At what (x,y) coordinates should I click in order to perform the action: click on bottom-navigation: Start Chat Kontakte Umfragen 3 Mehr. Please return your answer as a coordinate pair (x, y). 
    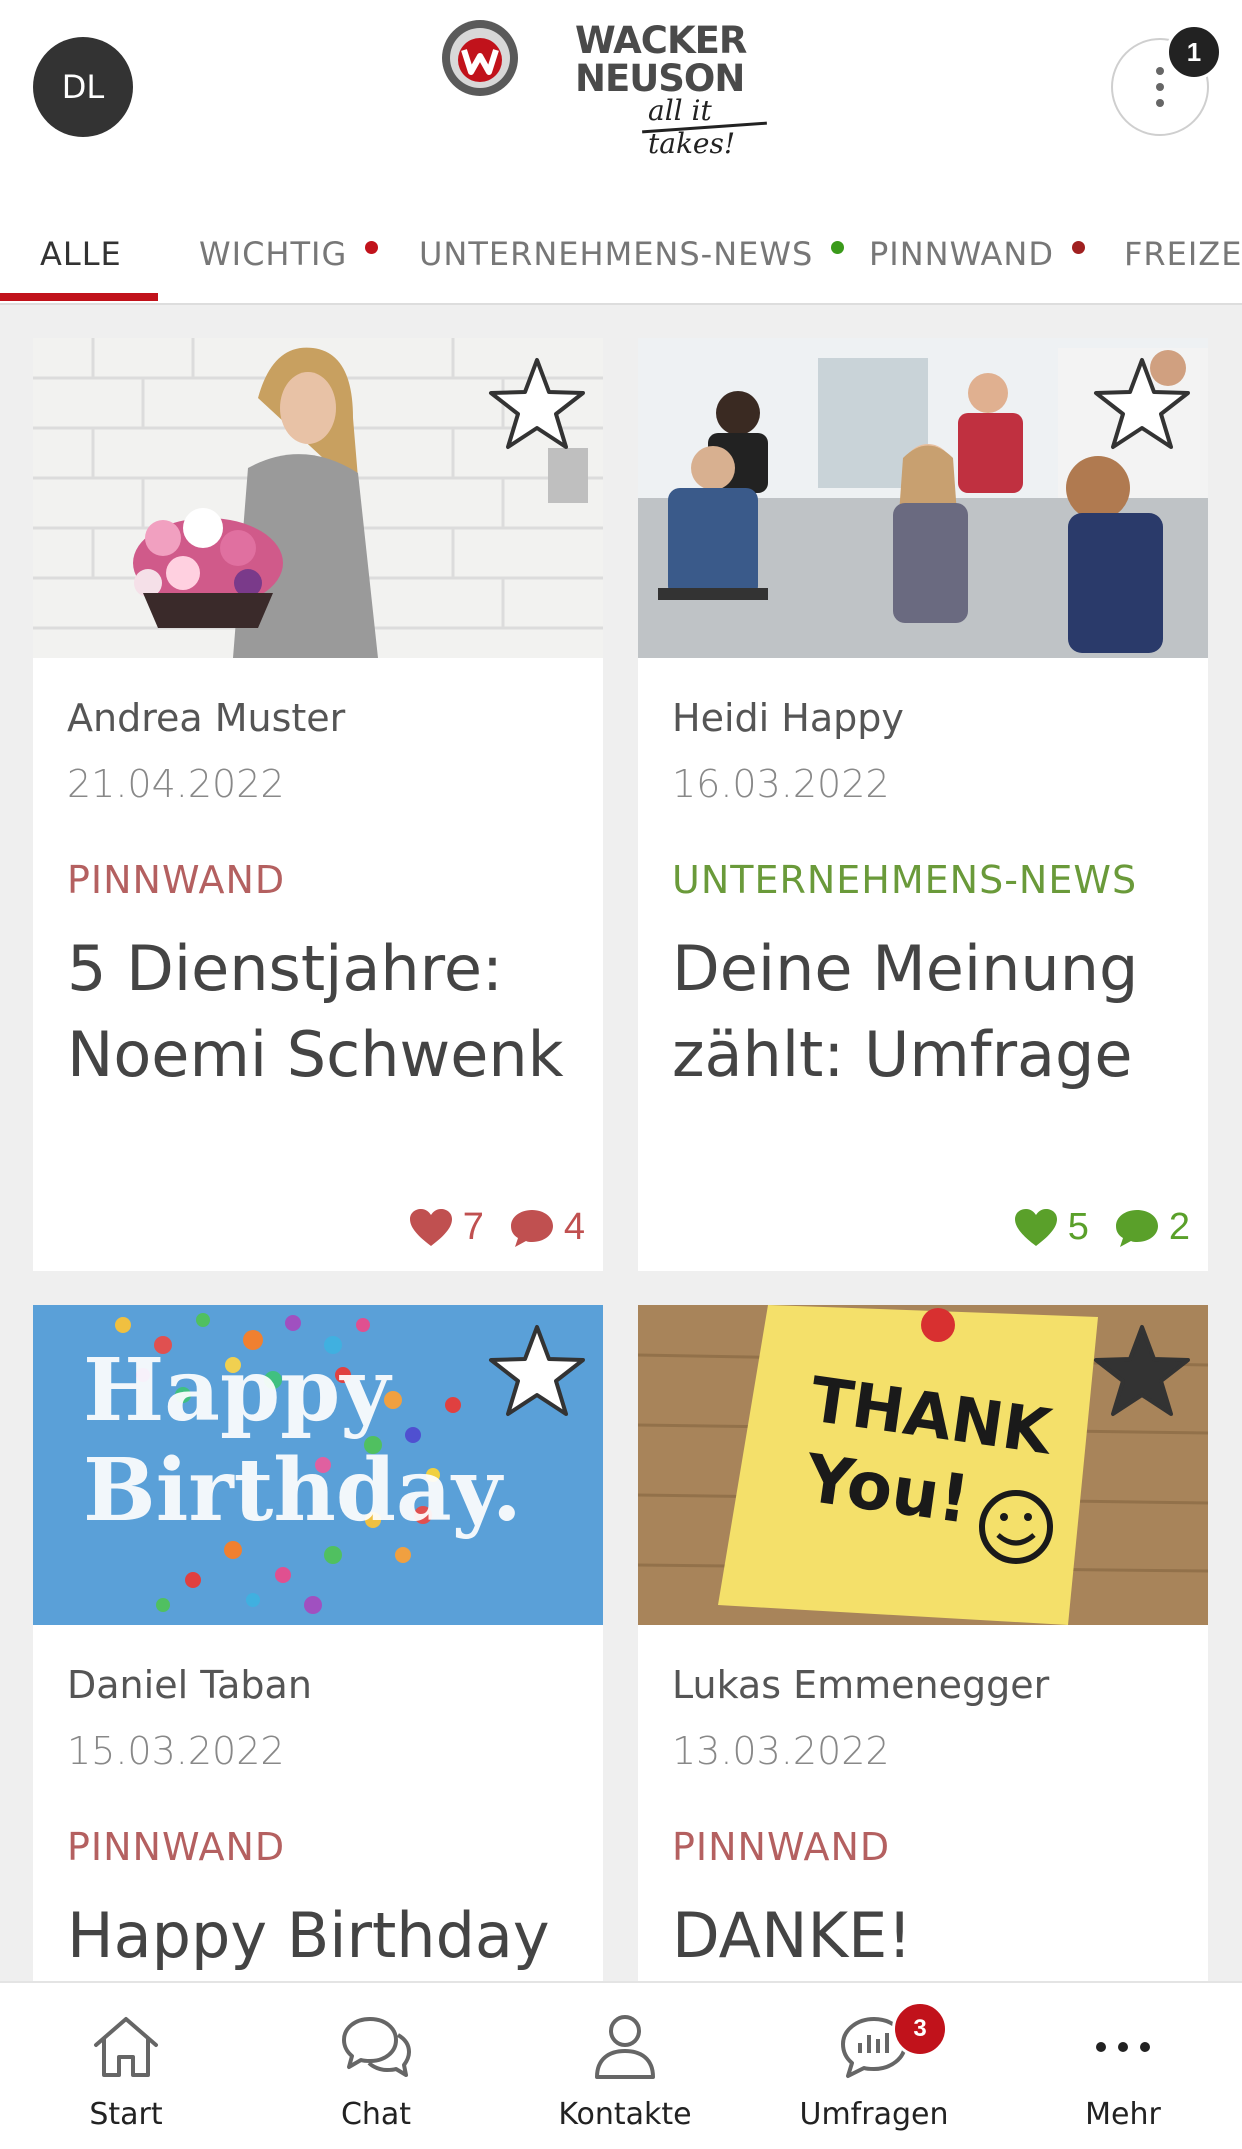
    Looking at the image, I should click on (621, 2065).